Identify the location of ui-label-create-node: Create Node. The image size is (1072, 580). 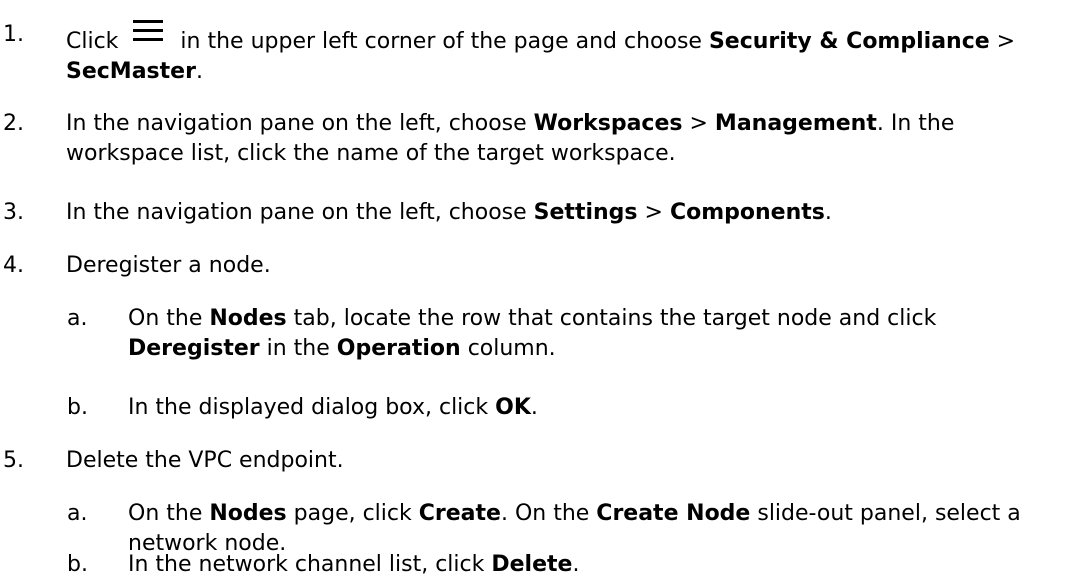
(673, 513).